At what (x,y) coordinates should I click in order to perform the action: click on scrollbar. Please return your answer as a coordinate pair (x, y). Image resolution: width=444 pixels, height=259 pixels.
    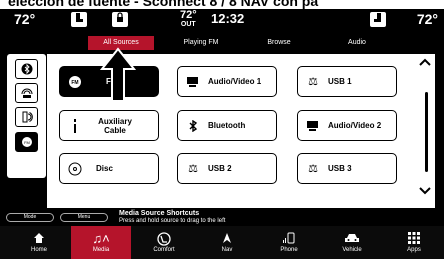
    Looking at the image, I should click on (426, 132).